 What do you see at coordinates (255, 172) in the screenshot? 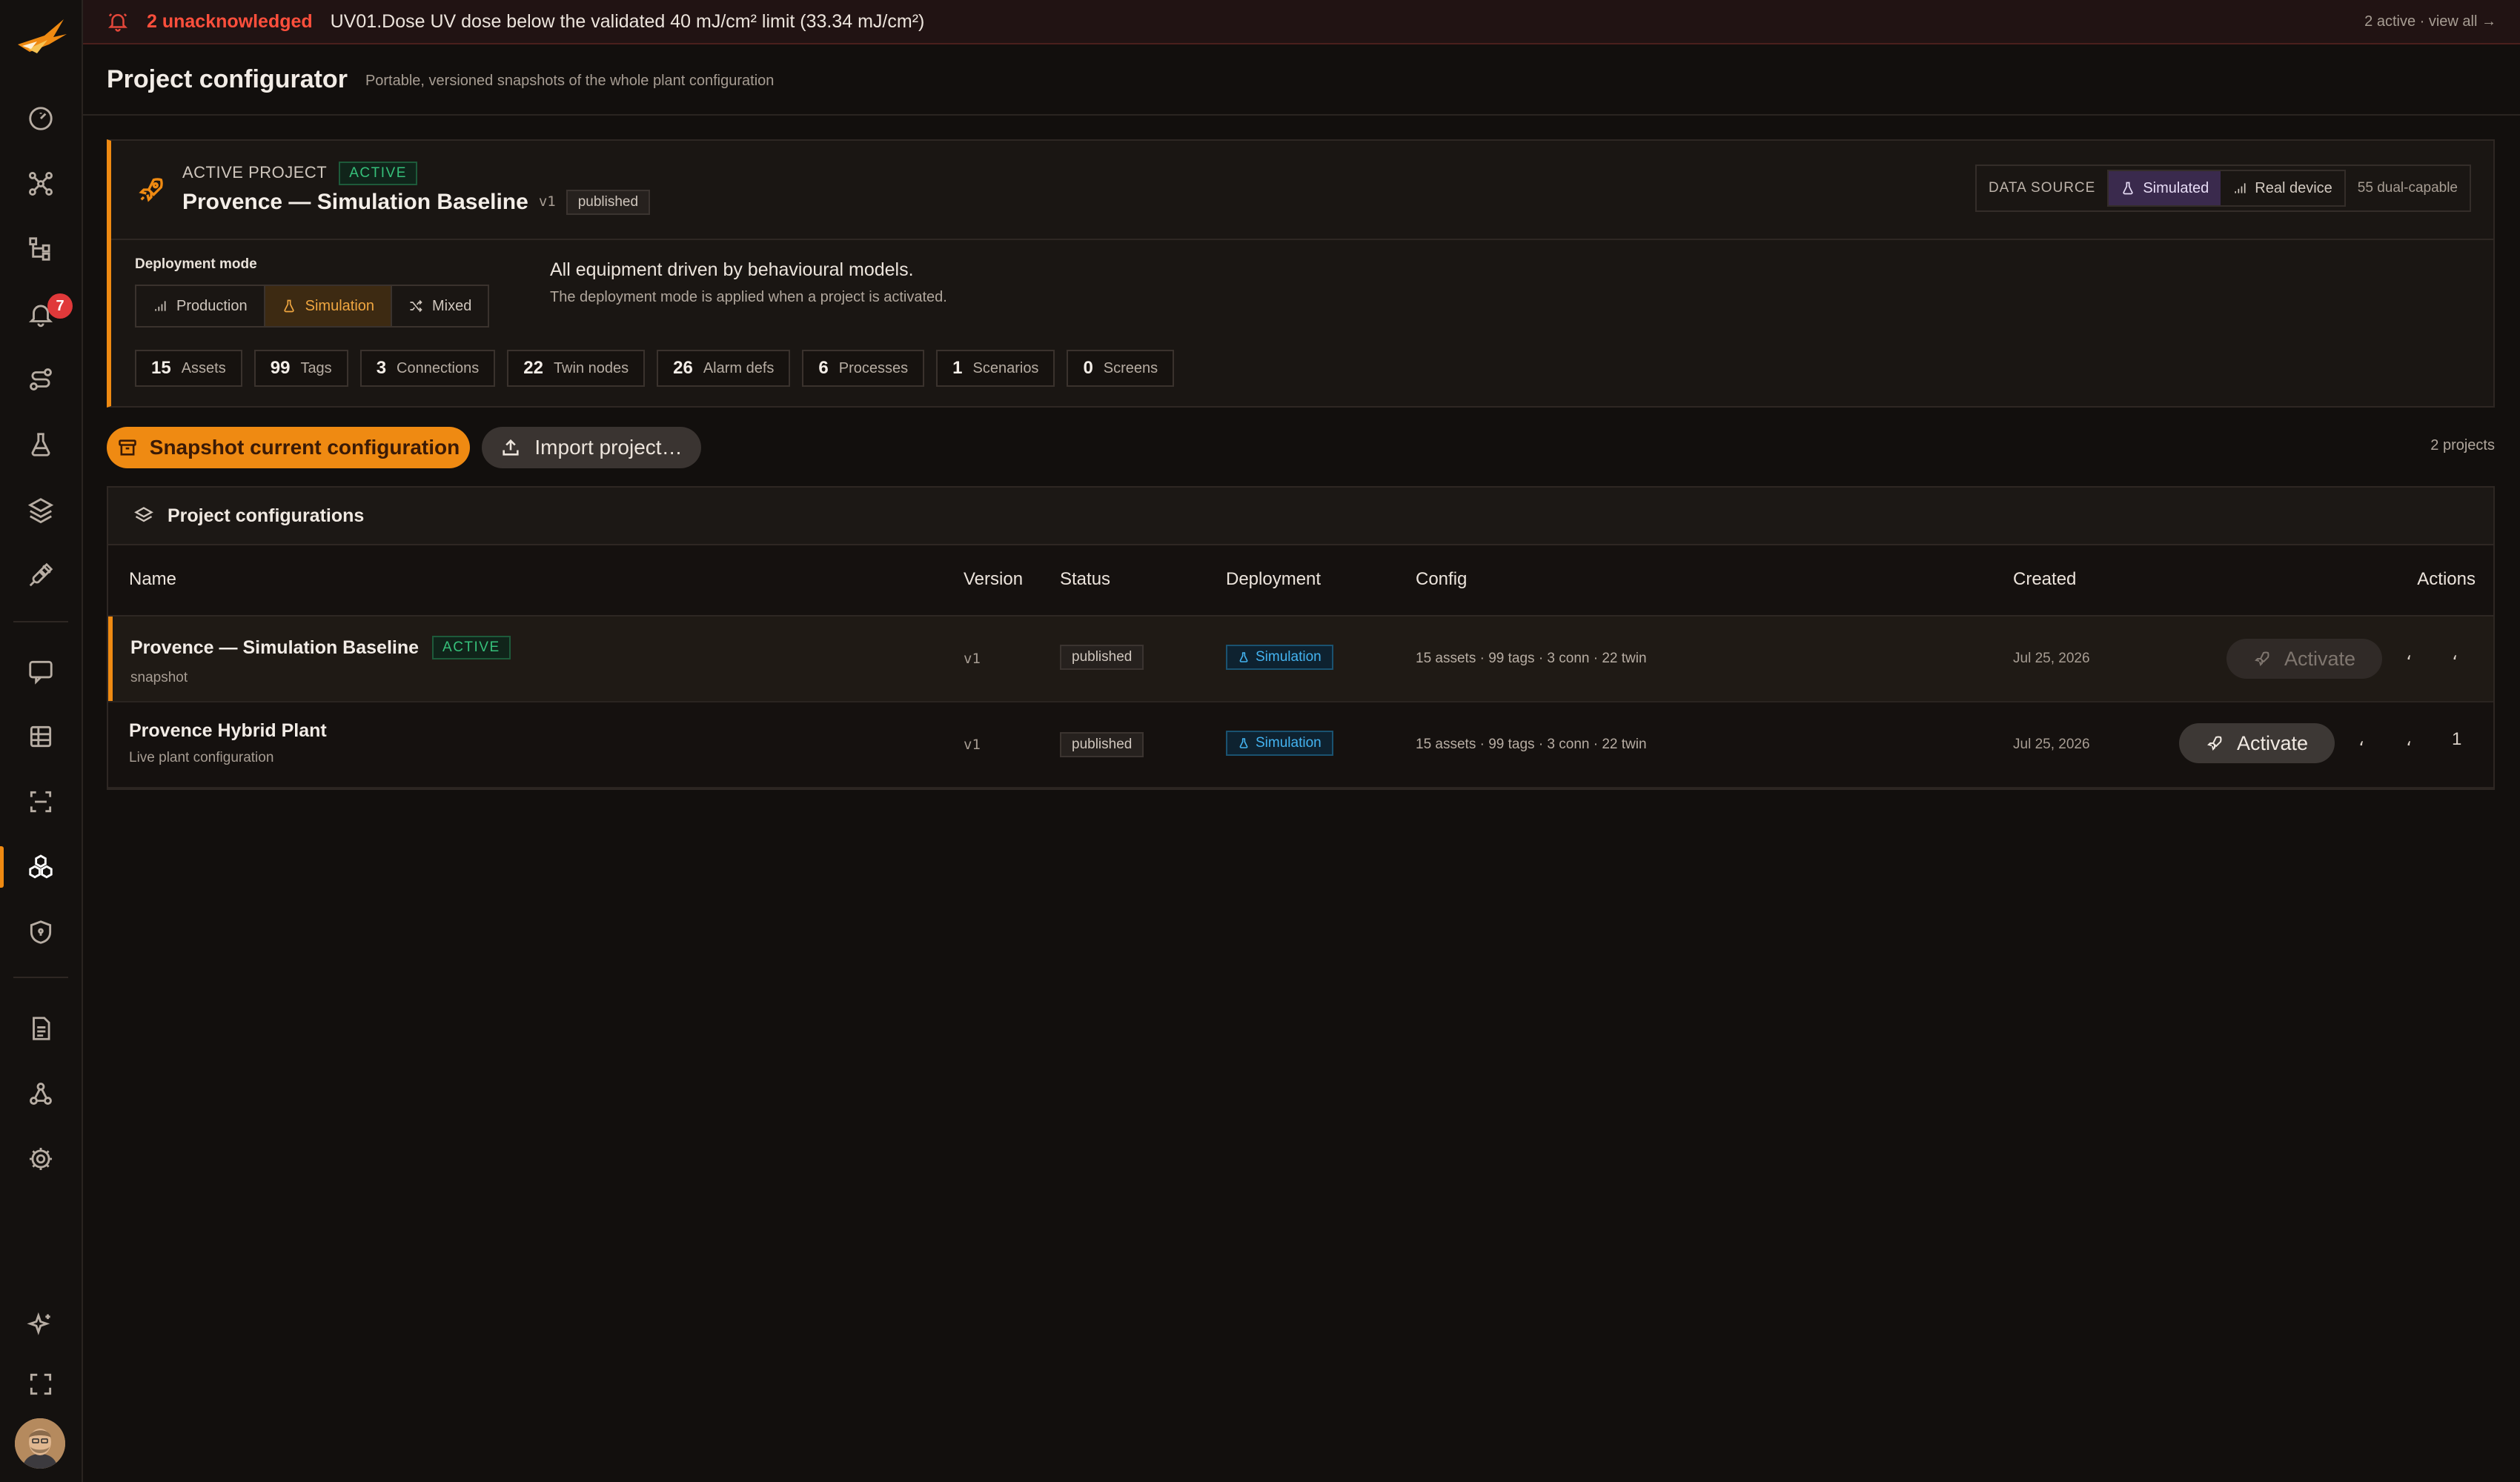
I see `active-project-label: ACTIVE PROJECT` at bounding box center [255, 172].